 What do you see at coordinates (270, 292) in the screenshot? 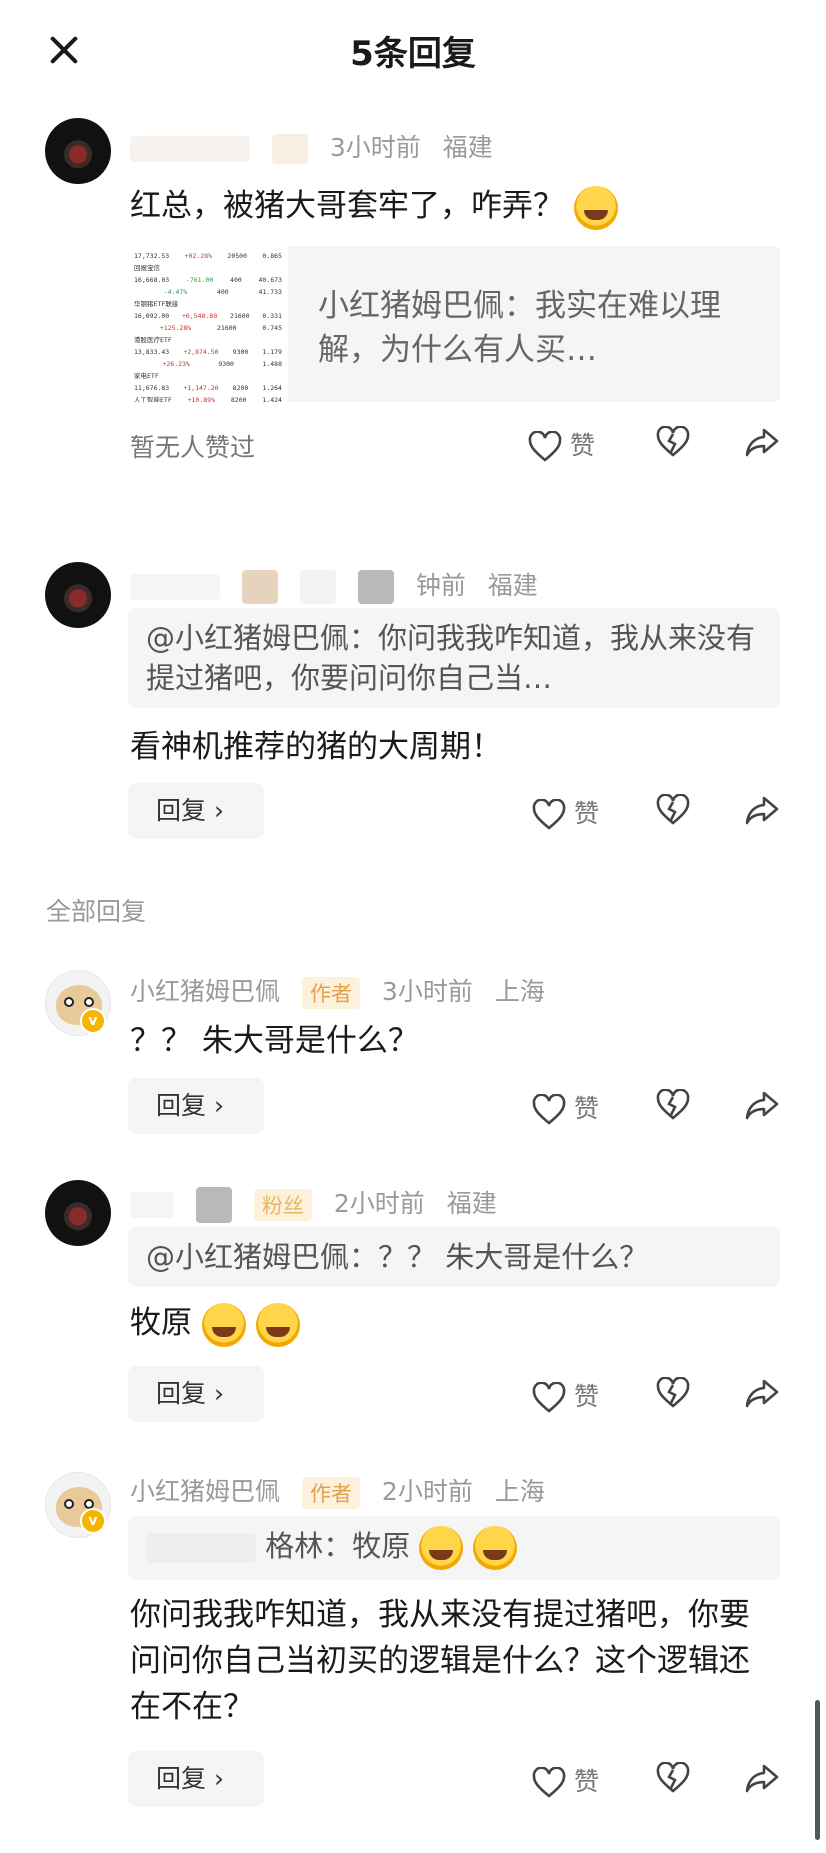
I see `thumbnail-table-cell: 41.733` at bounding box center [270, 292].